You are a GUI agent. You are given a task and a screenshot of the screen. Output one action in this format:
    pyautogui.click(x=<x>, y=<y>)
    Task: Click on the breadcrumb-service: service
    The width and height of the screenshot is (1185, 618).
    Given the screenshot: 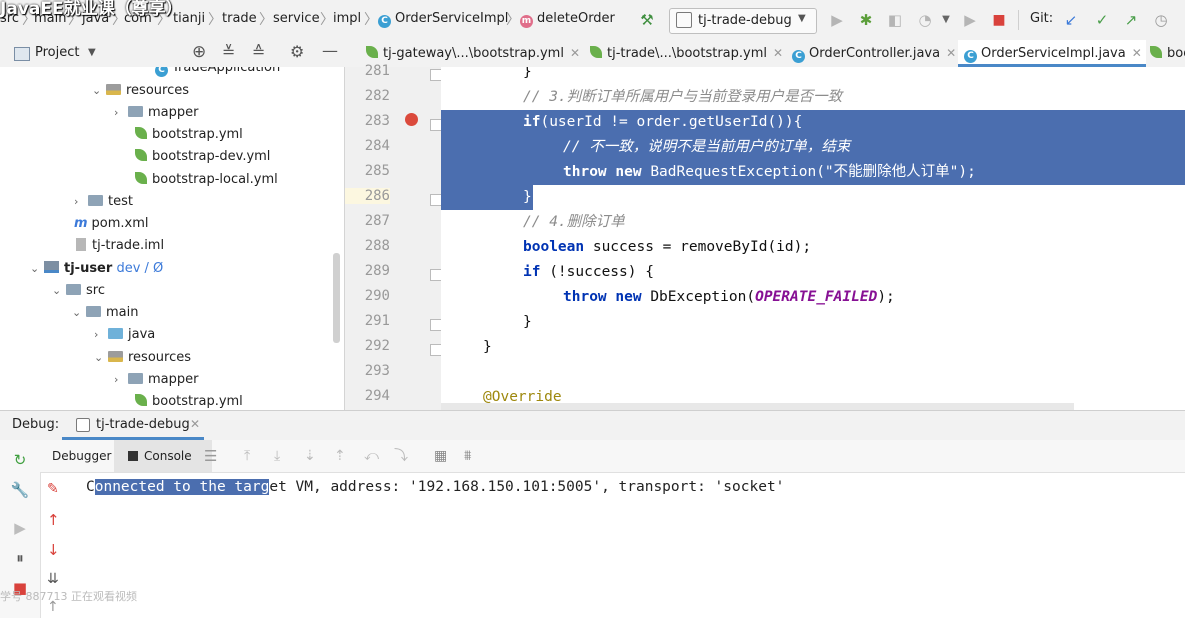 What is the action you would take?
    pyautogui.click(x=296, y=18)
    